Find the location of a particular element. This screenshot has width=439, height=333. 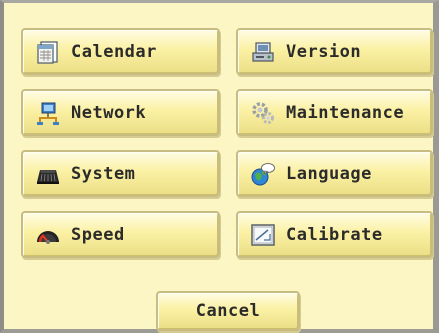

speed-icon is located at coordinates (48, 235).